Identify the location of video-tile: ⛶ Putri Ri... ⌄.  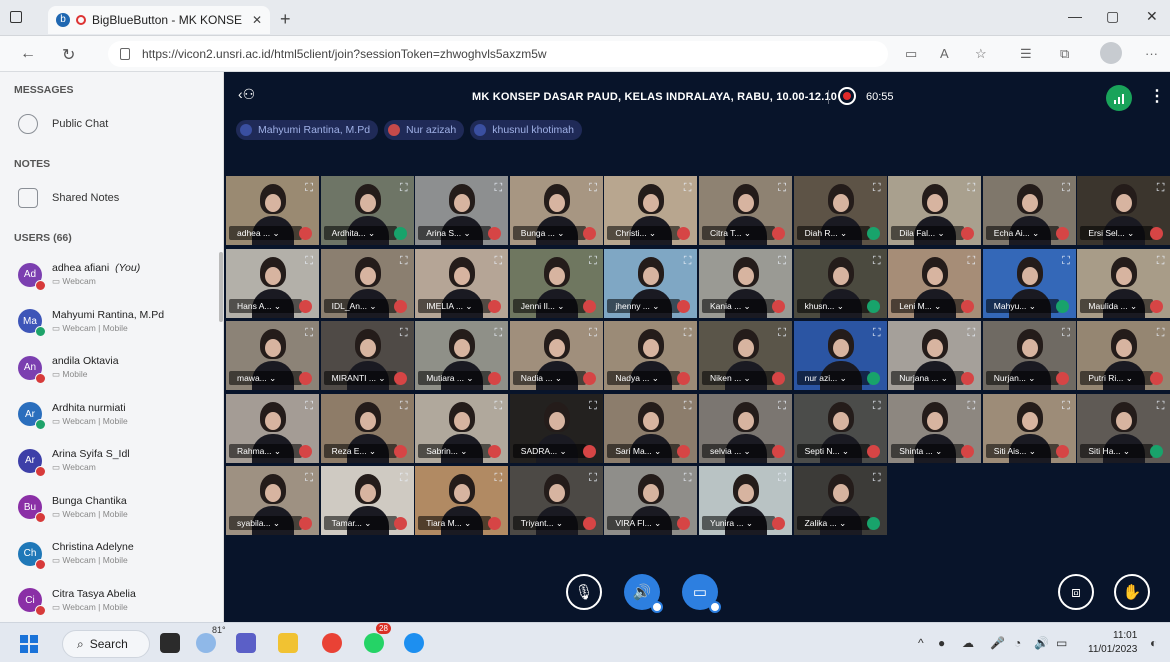
(1123, 356).